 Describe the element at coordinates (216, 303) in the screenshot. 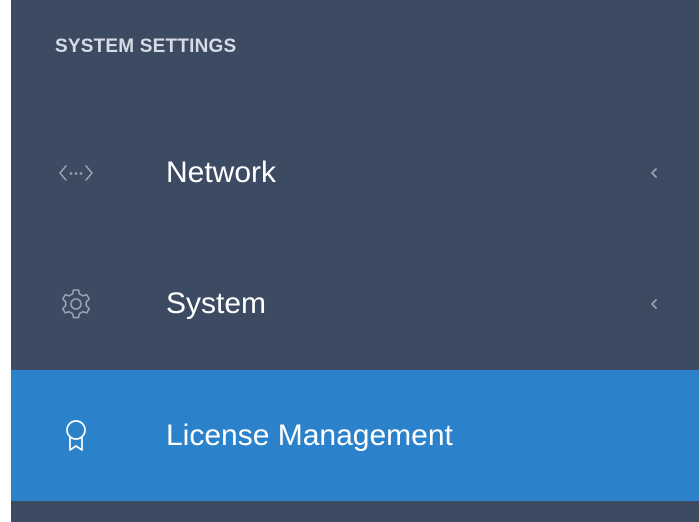

I see `sidebar-item-label: System` at that location.